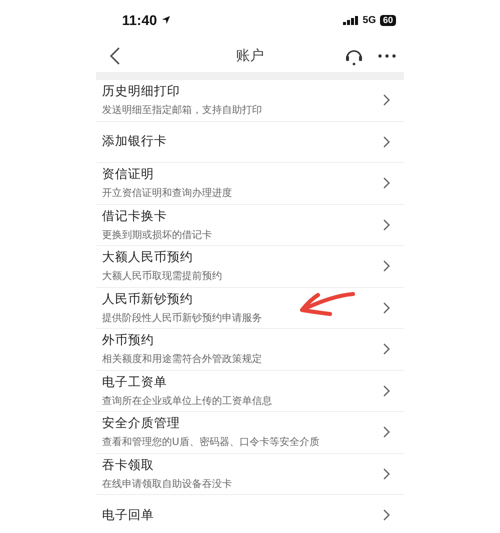  Describe the element at coordinates (141, 423) in the screenshot. I see `item-title: 安全介质管理` at that location.